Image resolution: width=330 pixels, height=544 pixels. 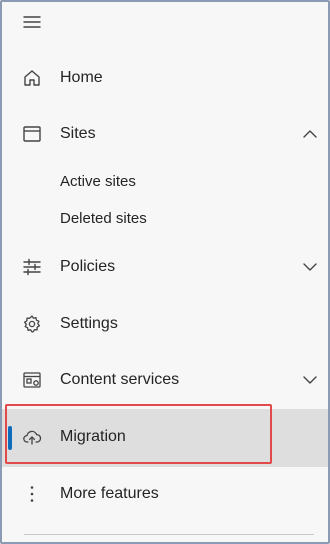 I want to click on nav-item-label: Content services, so click(x=120, y=379).